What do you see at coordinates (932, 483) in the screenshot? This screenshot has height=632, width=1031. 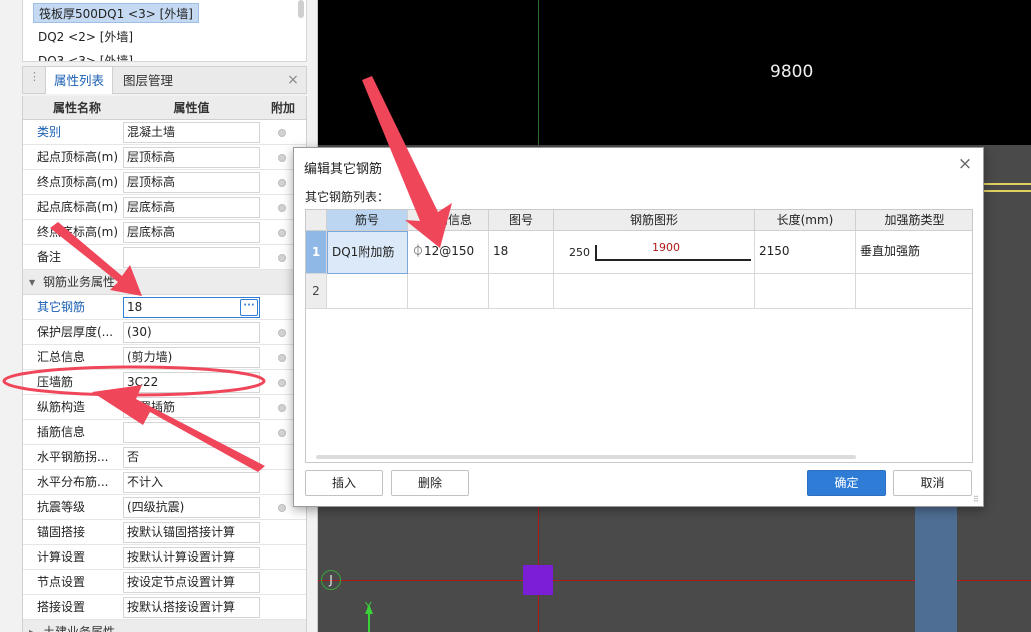 I see `cancel-button: 取消` at bounding box center [932, 483].